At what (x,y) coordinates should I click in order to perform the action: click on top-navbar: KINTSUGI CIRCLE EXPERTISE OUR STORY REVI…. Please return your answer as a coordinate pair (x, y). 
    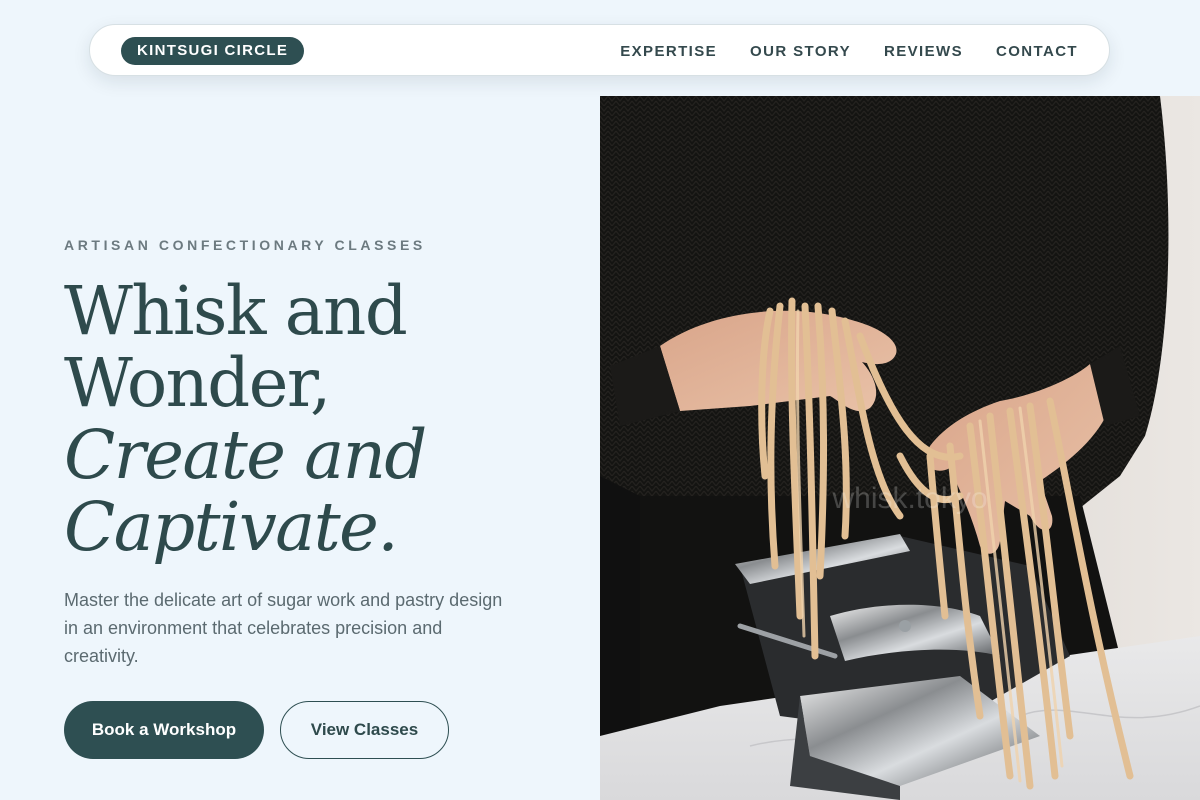
    Looking at the image, I should click on (599, 50).